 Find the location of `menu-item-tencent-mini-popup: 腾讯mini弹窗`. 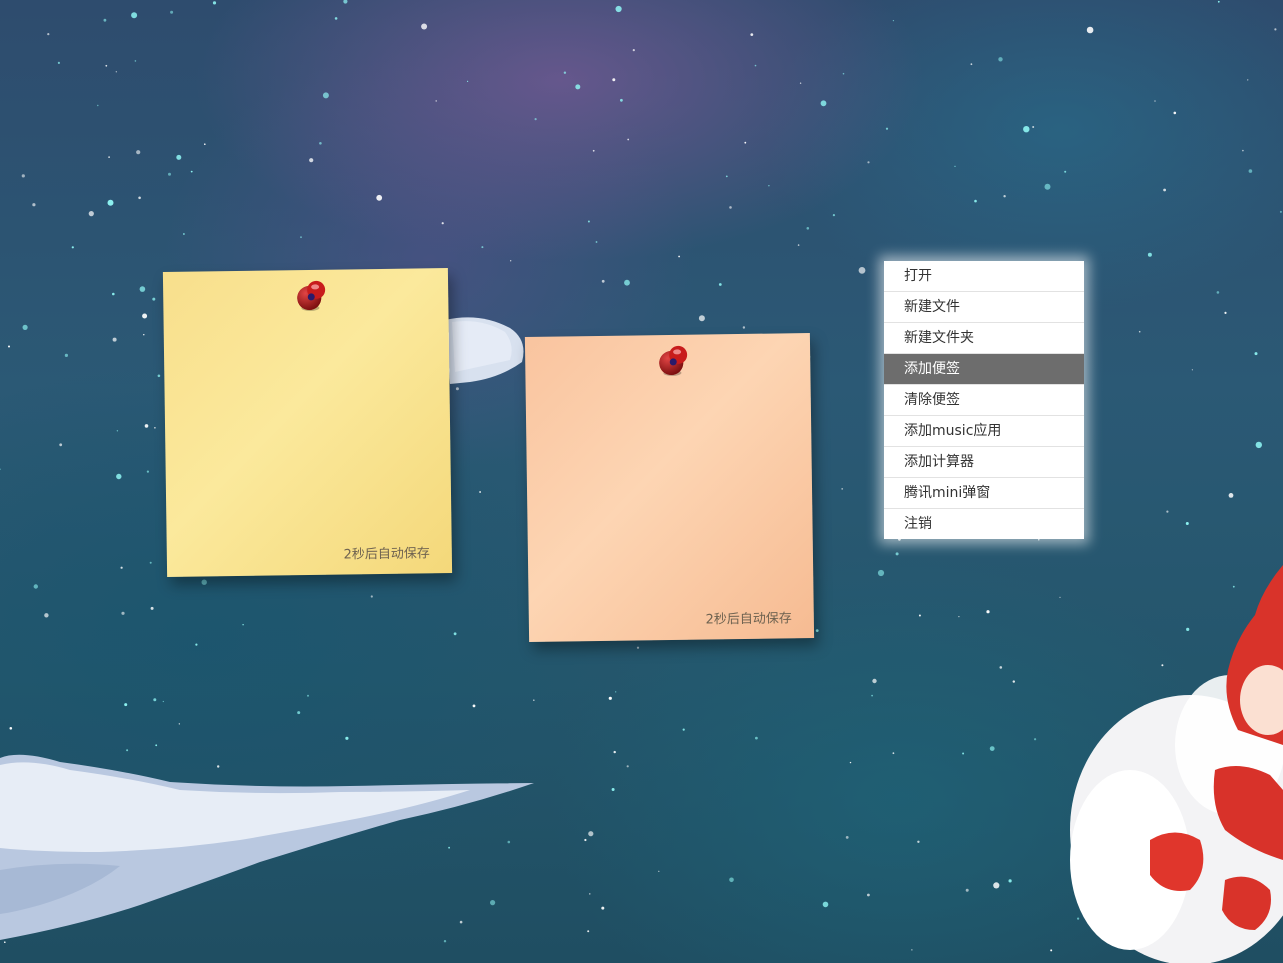

menu-item-tencent-mini-popup: 腾讯mini弹窗 is located at coordinates (984, 493).